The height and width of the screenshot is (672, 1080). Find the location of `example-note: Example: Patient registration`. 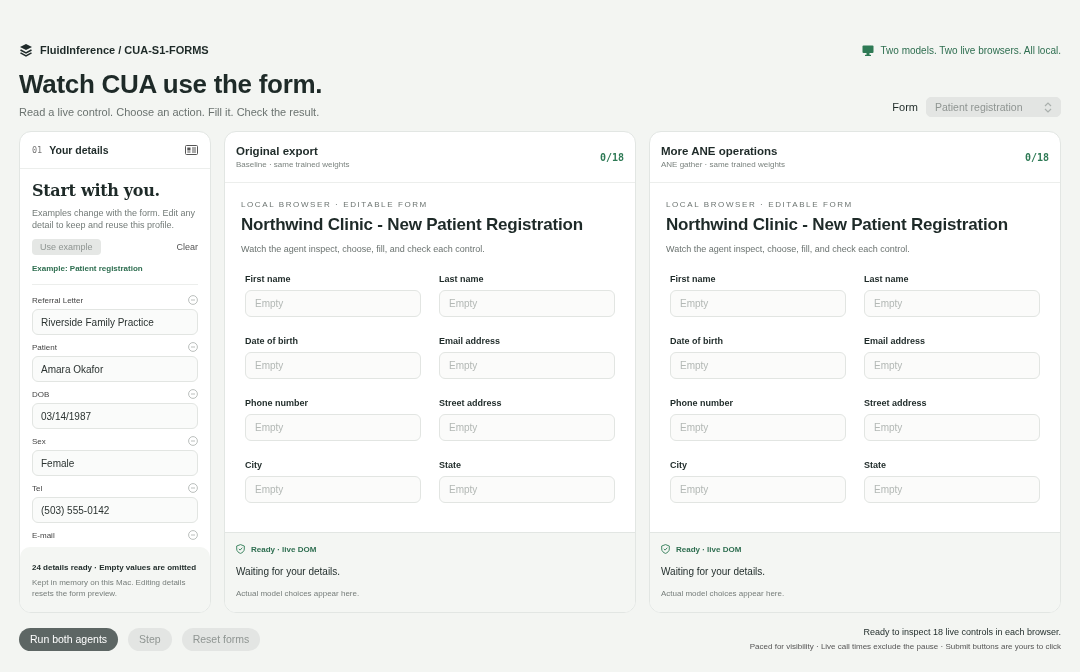

example-note: Example: Patient registration is located at coordinates (87, 269).